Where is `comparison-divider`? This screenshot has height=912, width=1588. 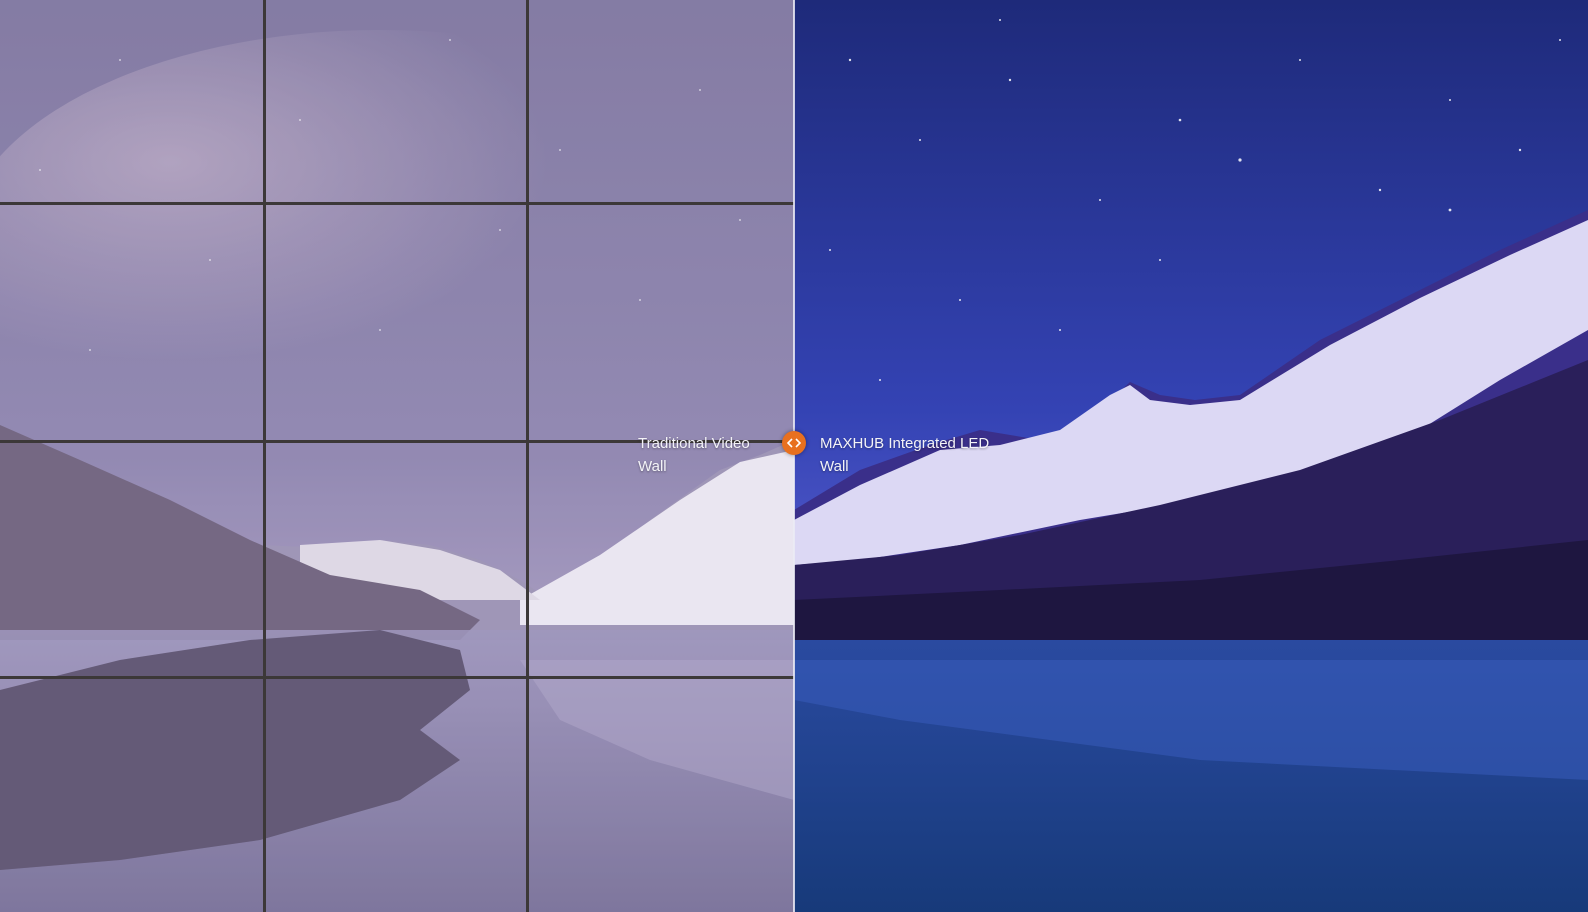
comparison-divider is located at coordinates (794, 456).